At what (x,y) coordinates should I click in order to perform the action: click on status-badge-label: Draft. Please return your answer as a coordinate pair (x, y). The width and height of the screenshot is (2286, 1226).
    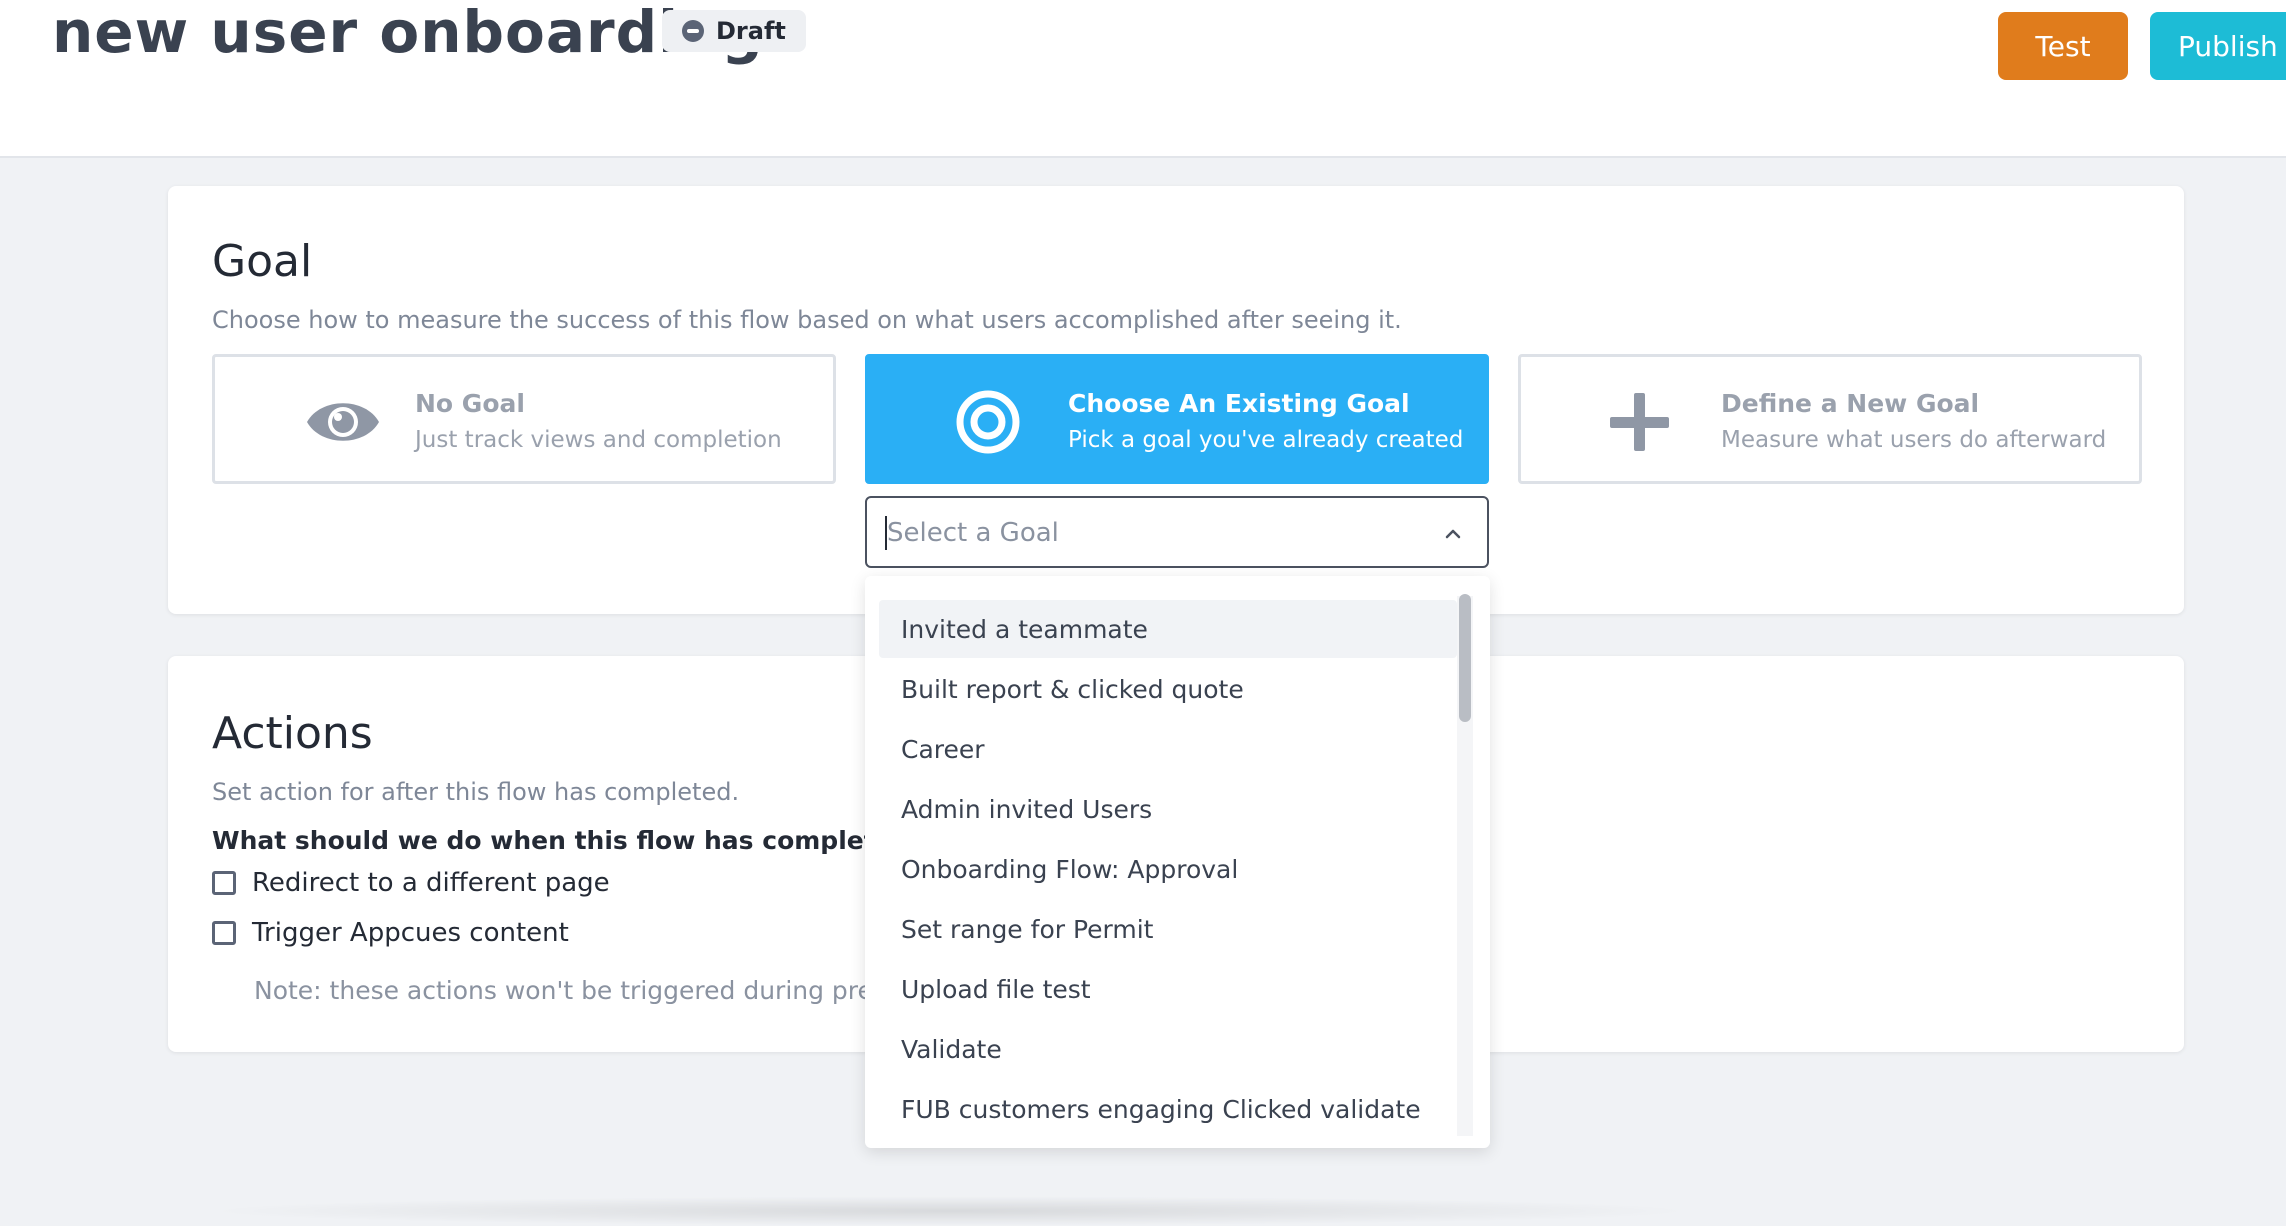
    Looking at the image, I should click on (751, 31).